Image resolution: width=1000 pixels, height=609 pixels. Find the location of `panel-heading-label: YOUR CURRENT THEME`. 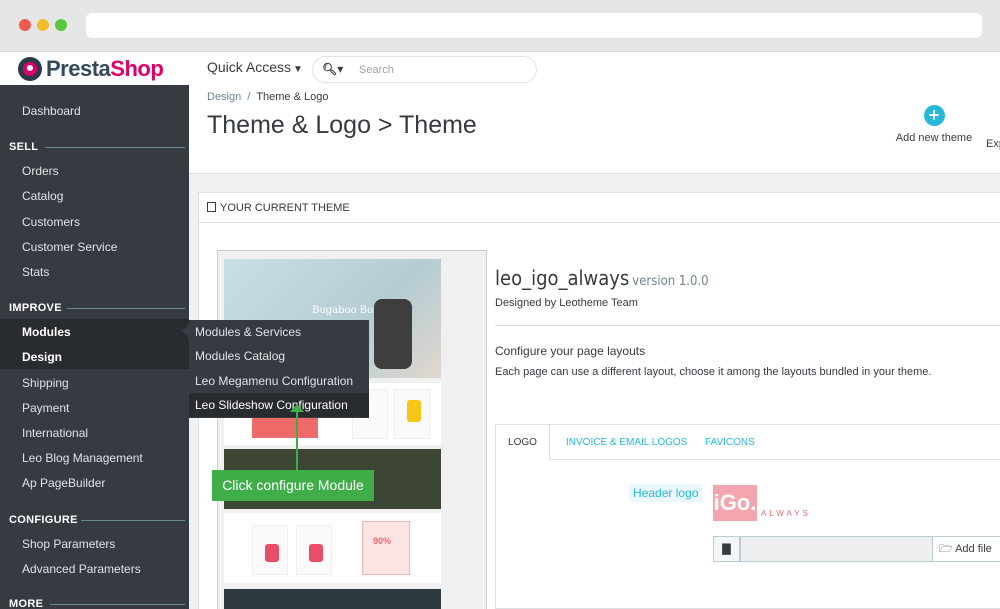

panel-heading-label: YOUR CURRENT THEME is located at coordinates (285, 208).